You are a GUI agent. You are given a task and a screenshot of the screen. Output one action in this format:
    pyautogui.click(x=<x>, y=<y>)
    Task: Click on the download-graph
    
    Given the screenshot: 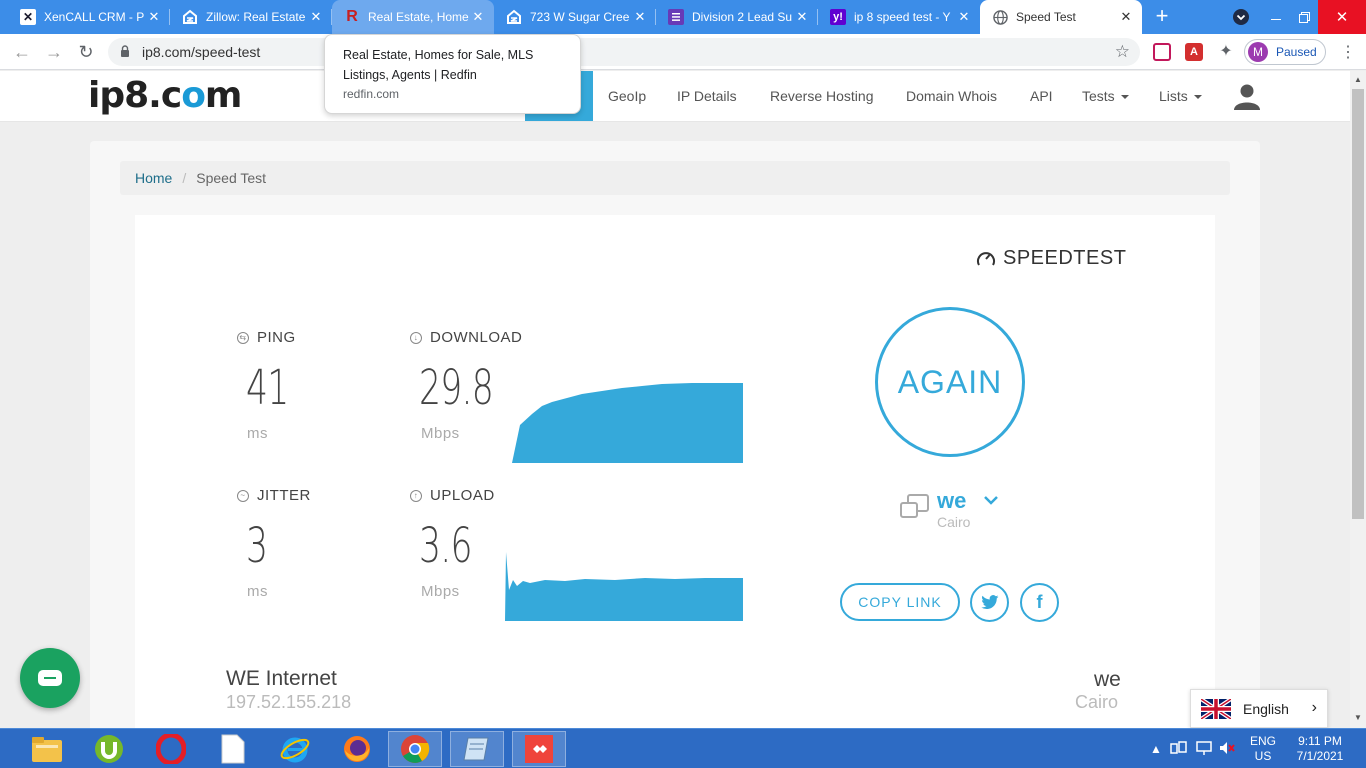 What is the action you would take?
    pyautogui.click(x=627, y=423)
    